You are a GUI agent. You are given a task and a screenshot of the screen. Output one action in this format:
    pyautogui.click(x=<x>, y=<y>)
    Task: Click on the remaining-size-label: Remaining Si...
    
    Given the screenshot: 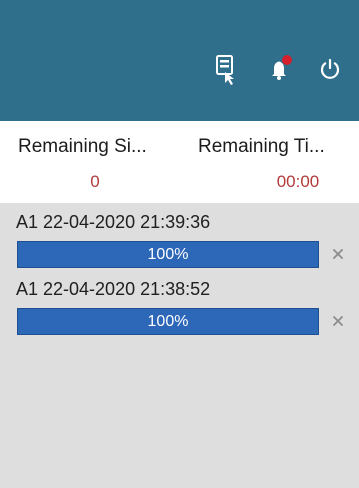 What is the action you would take?
    pyautogui.click(x=82, y=146)
    